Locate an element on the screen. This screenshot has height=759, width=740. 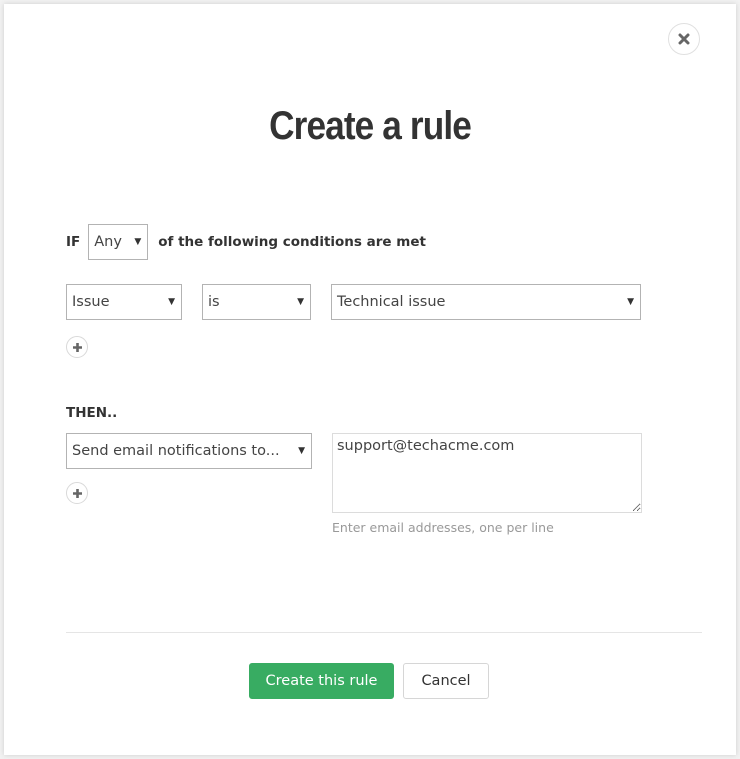
create-rule-button: Create this rule is located at coordinates (321, 681).